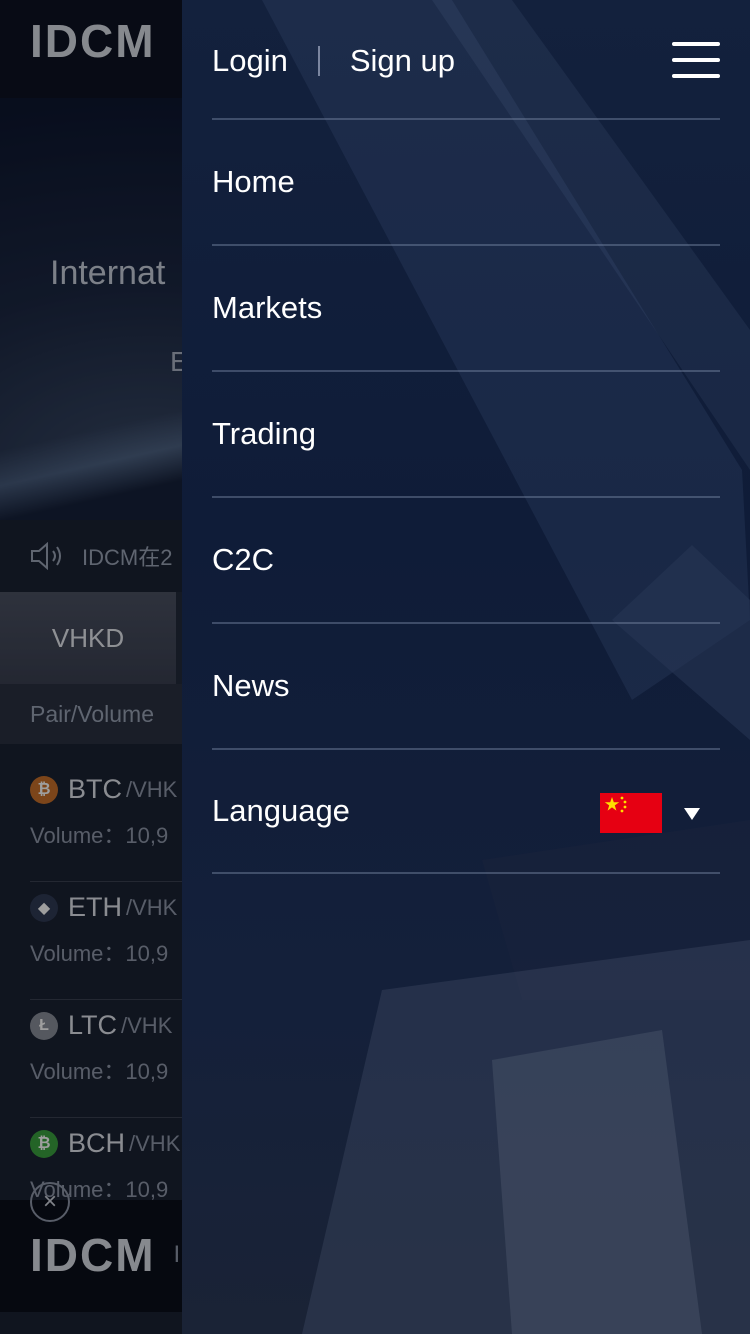 This screenshot has width=750, height=1334. Describe the element at coordinates (466, 685) in the screenshot. I see `nav-item-news: News` at that location.